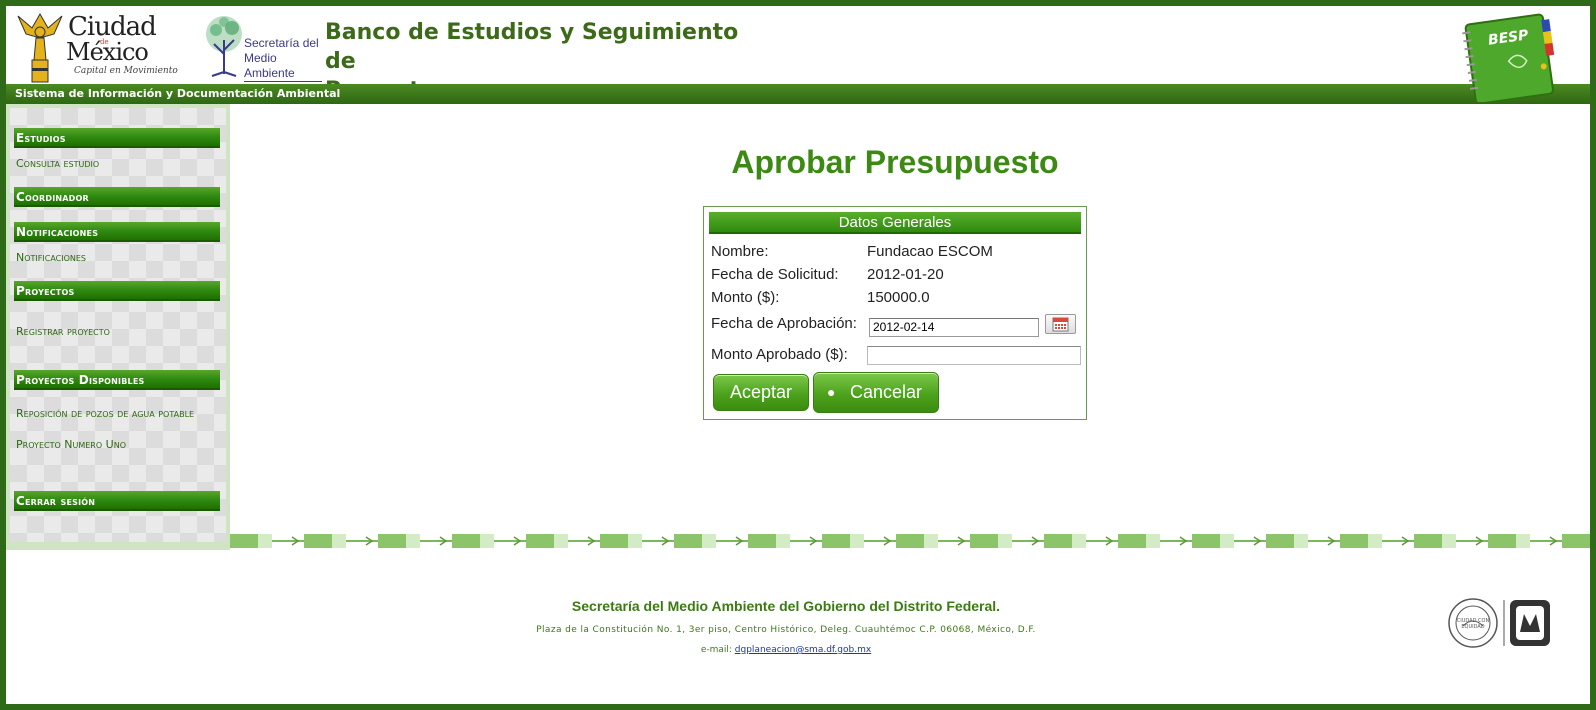  What do you see at coordinates (532, 47) in the screenshot?
I see `site-title-line1: Banco de Estudios y Seguimiento de` at bounding box center [532, 47].